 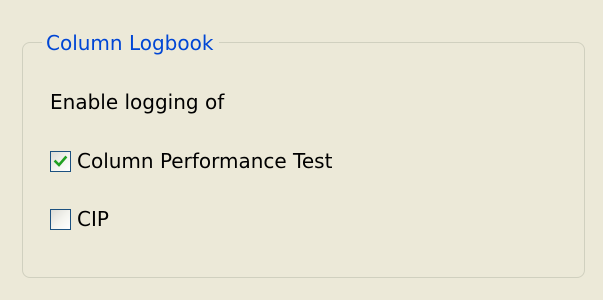 I want to click on column-performance-test-checkbox: Column Performance Test, so click(x=191, y=161).